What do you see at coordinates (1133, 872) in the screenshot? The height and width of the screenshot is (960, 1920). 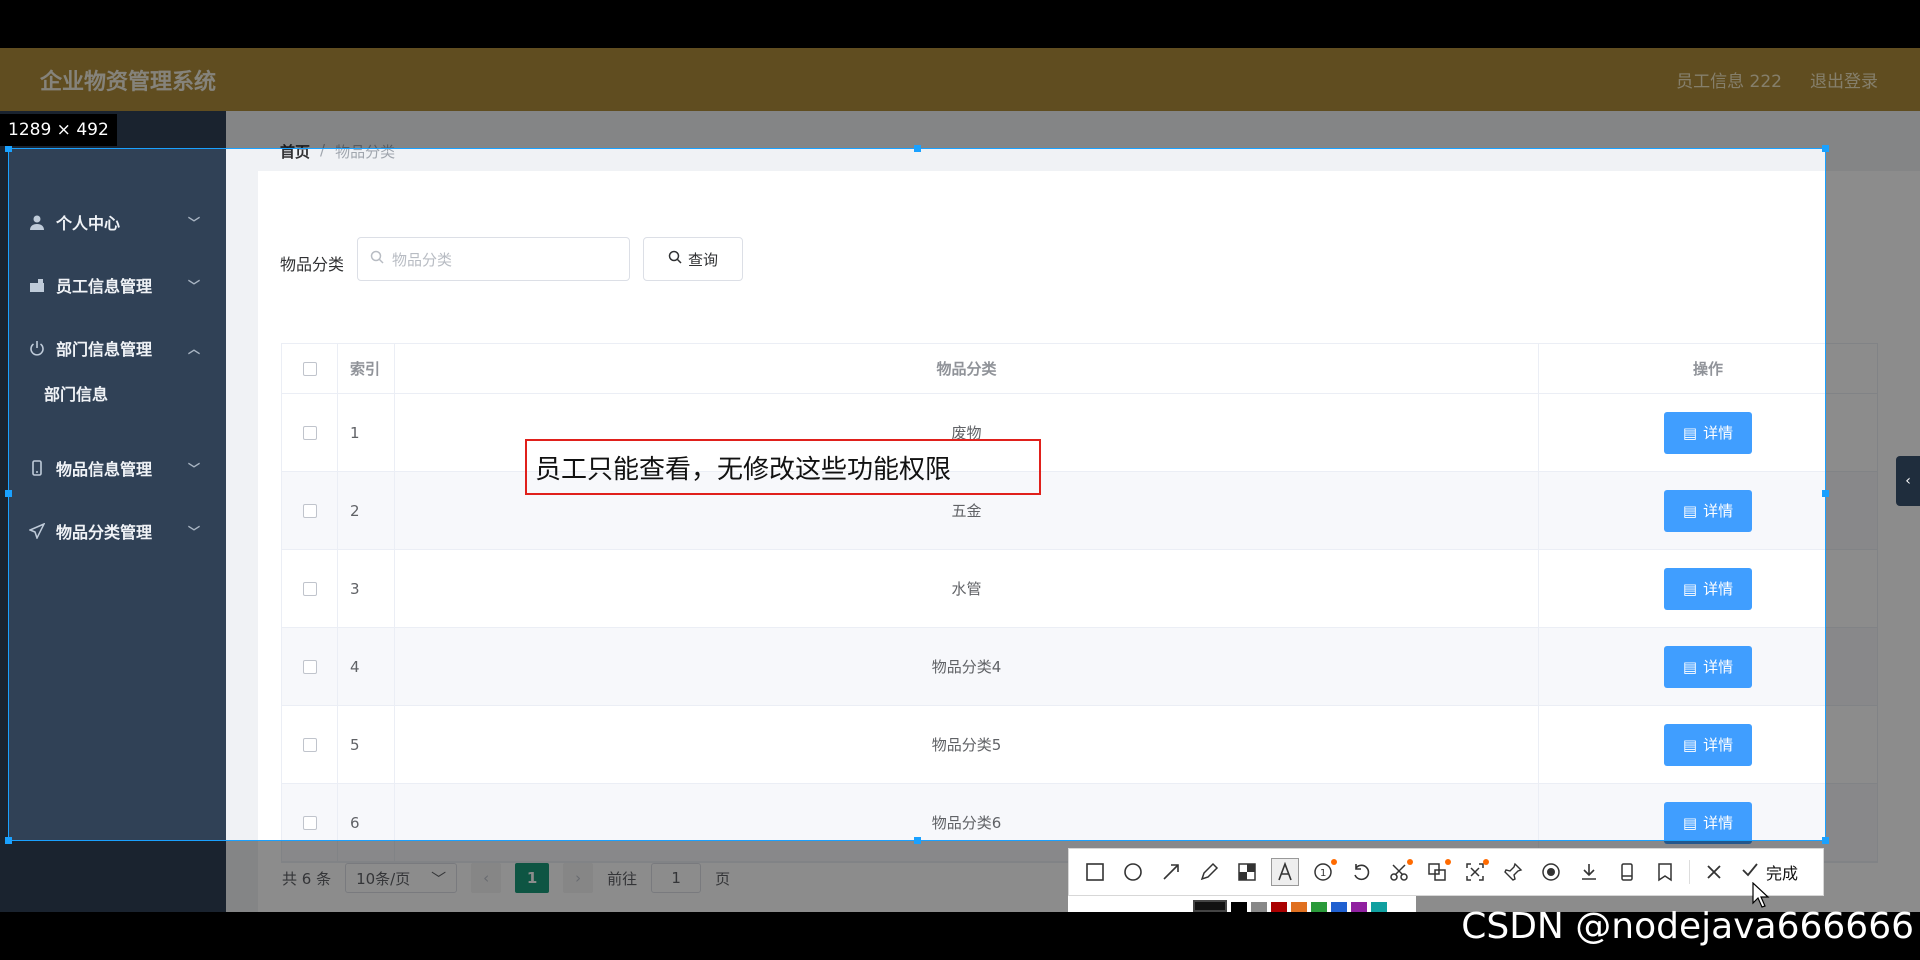 I see `ellipse-tool-icon` at bounding box center [1133, 872].